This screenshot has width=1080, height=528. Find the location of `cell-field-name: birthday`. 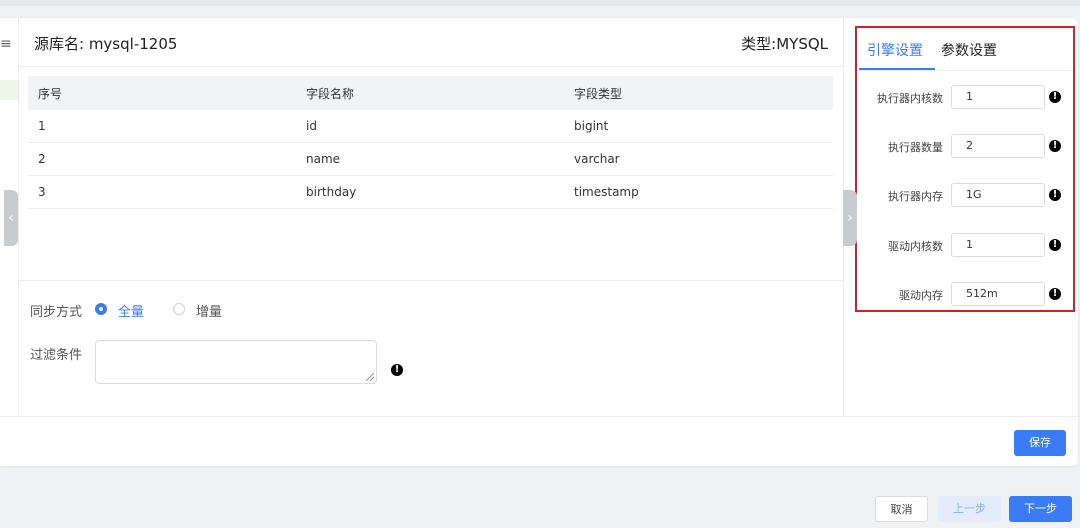

cell-field-name: birthday is located at coordinates (331, 192).